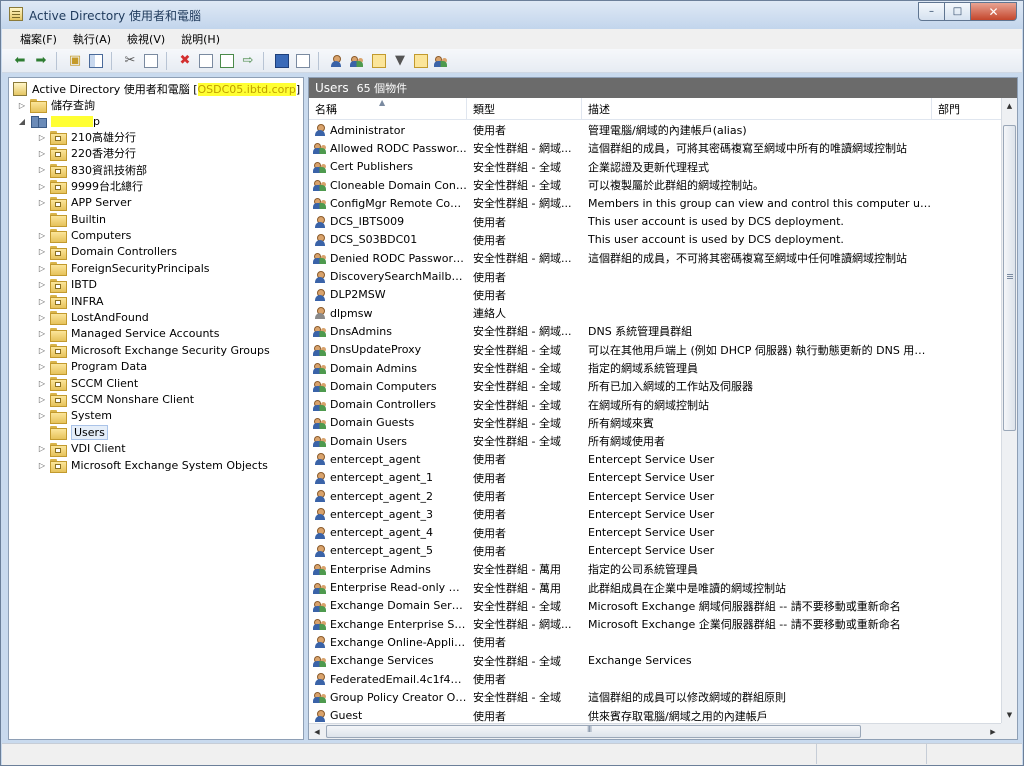 This screenshot has height=766, width=1024. What do you see at coordinates (655, 313) in the screenshot?
I see `list-item: dlpmsw 連絡人` at bounding box center [655, 313].